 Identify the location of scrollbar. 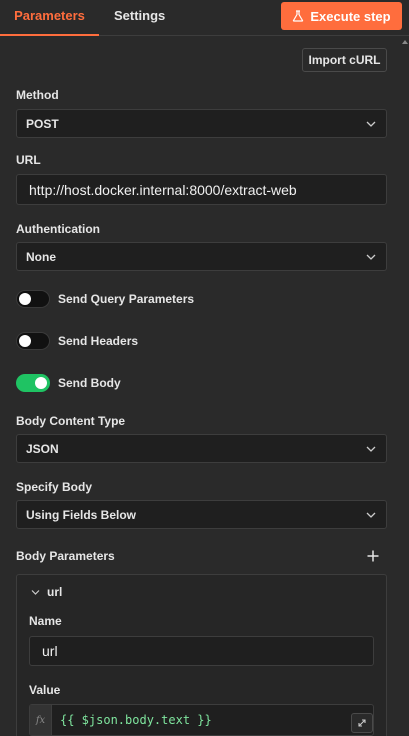
(405, 386).